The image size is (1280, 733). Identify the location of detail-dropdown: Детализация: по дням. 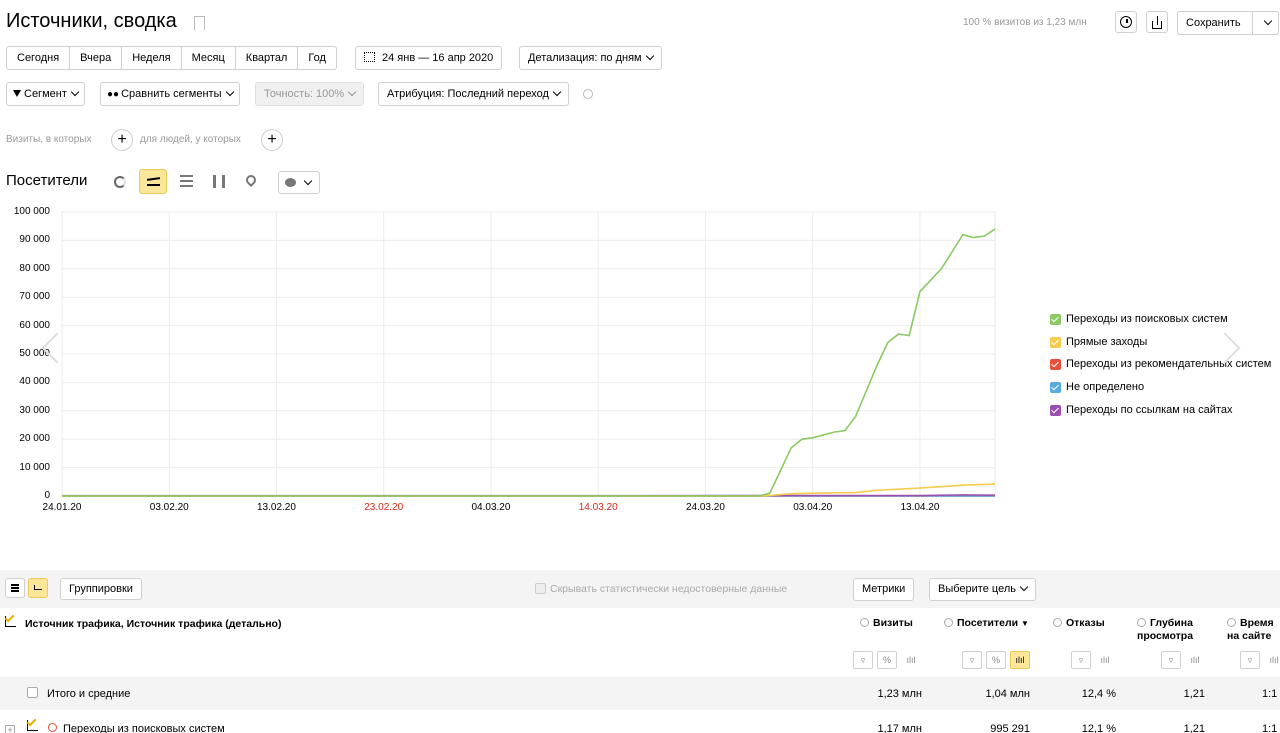
(590, 58).